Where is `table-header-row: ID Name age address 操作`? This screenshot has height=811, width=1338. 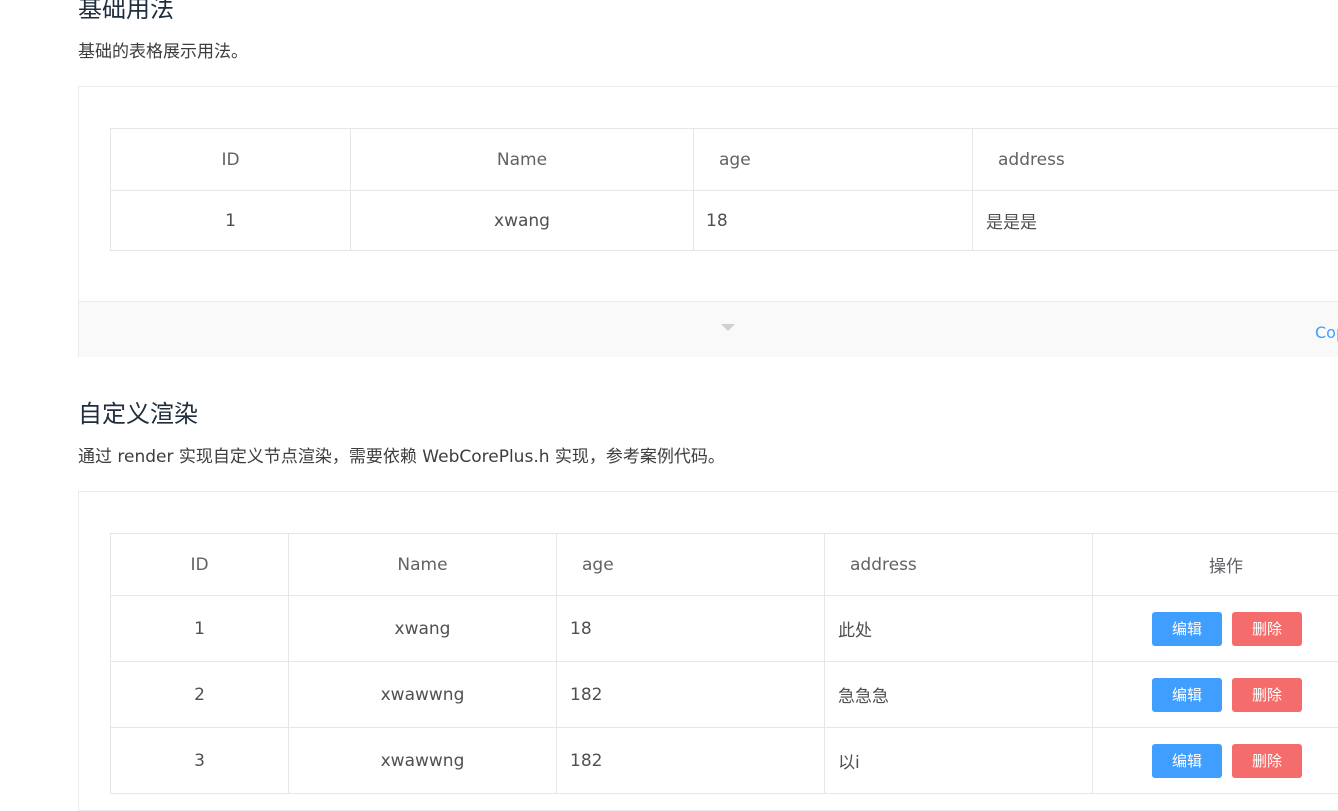
table-header-row: ID Name age address 操作 is located at coordinates (724, 565).